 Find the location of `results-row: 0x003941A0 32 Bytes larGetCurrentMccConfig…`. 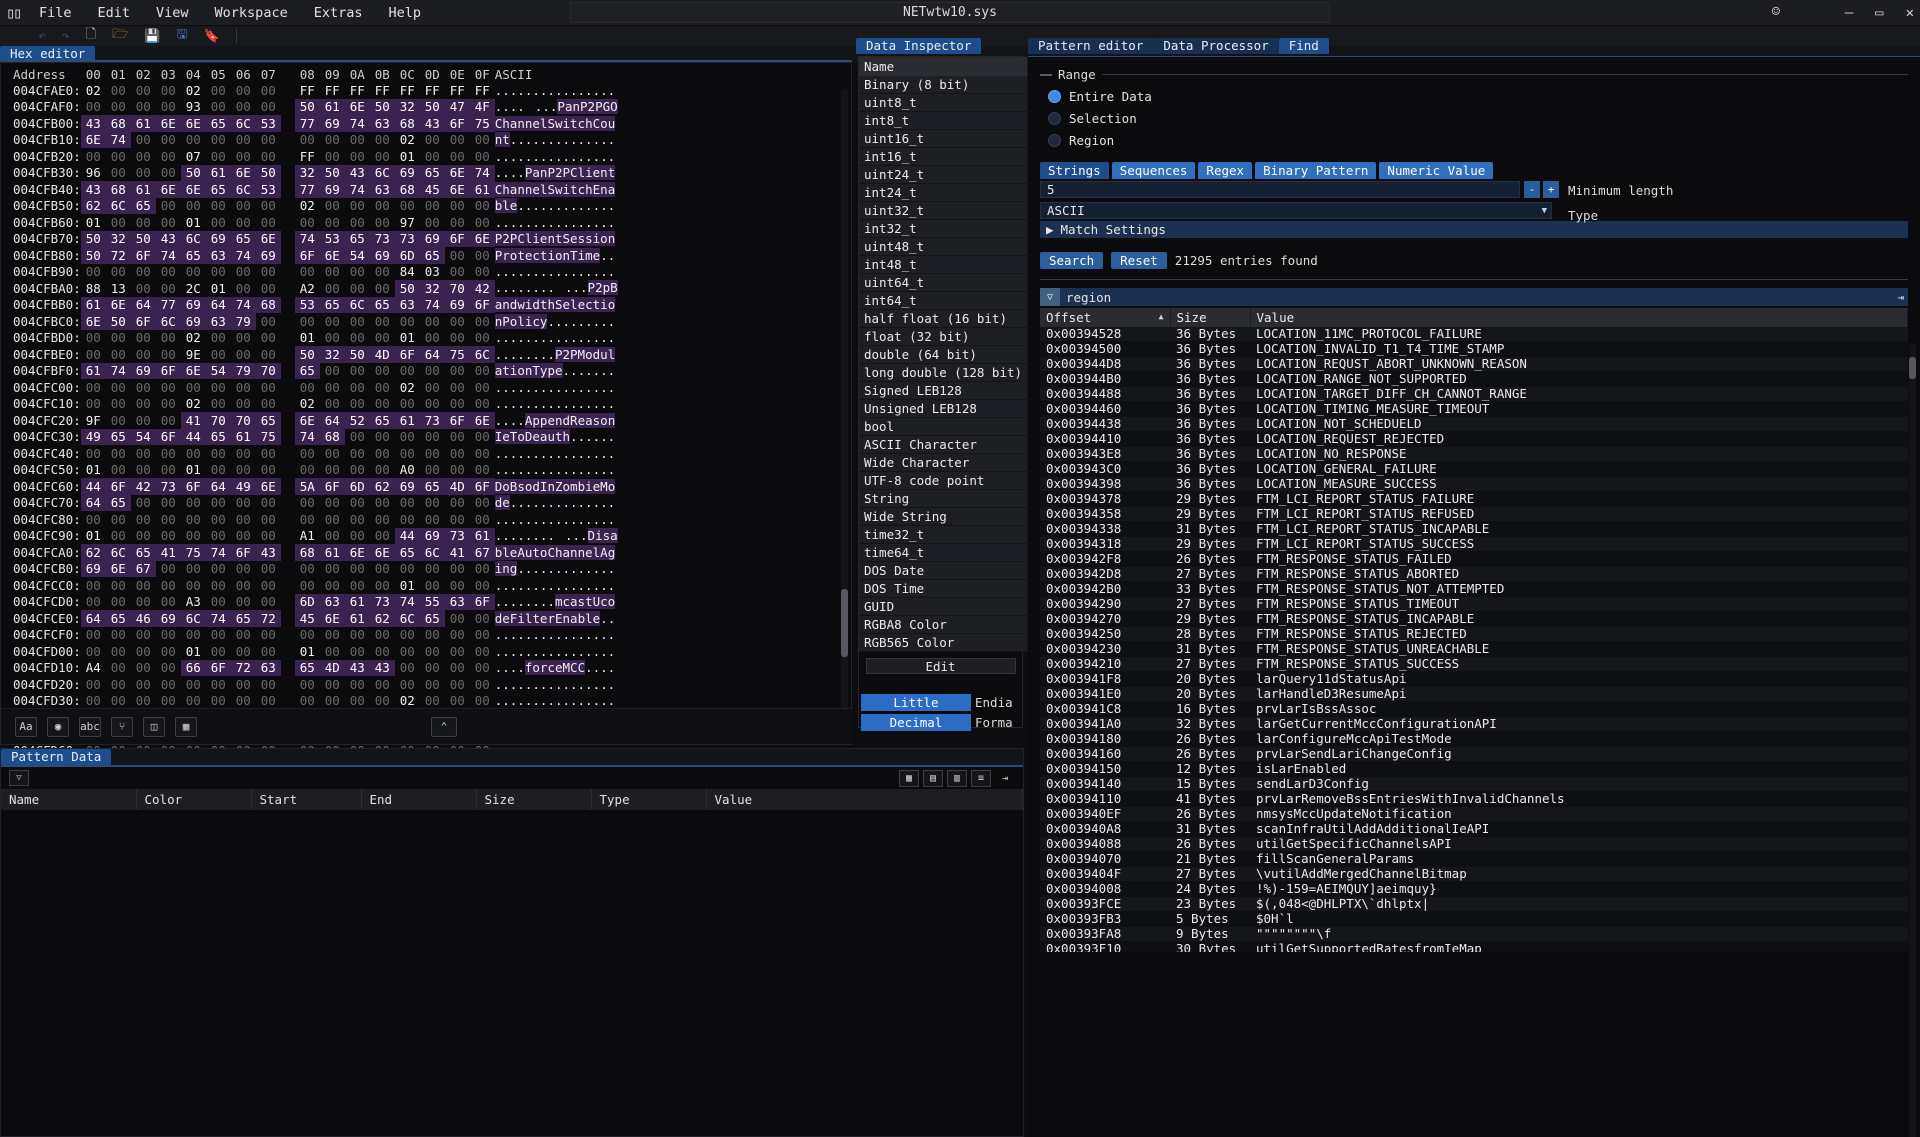

results-row: 0x003941A0 32 Bytes larGetCurrentMccConfig… is located at coordinates (1474, 724).